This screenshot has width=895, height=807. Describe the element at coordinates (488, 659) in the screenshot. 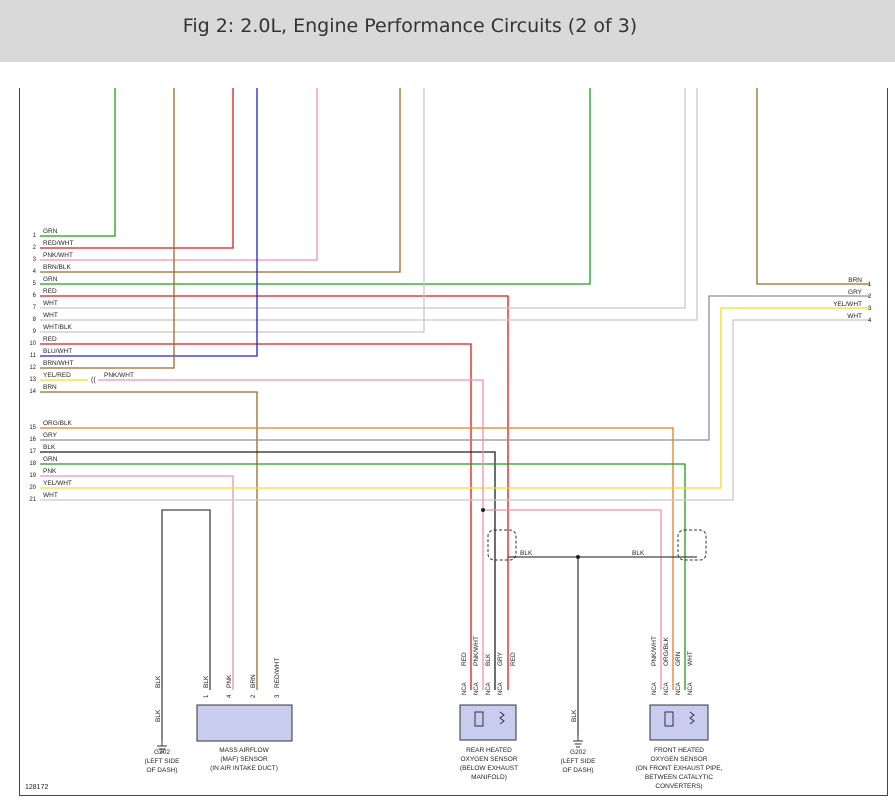

I see `rear-o2-wire-label: BLK` at that location.